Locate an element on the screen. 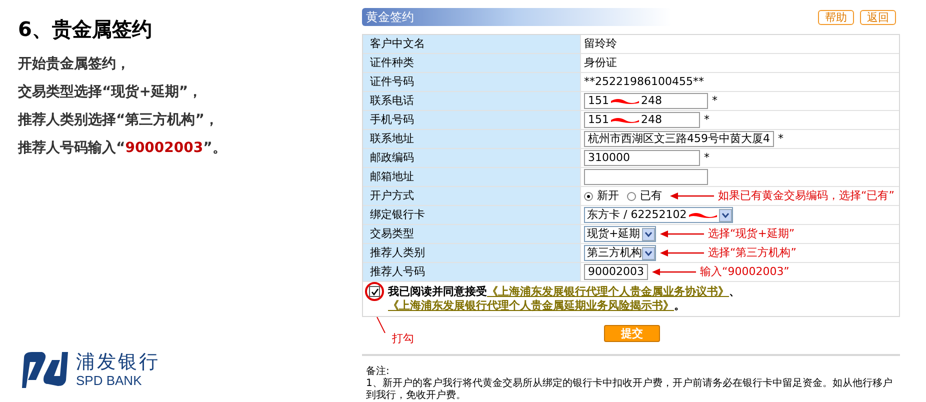  field-label: 绑定银行卡 is located at coordinates (397, 214).